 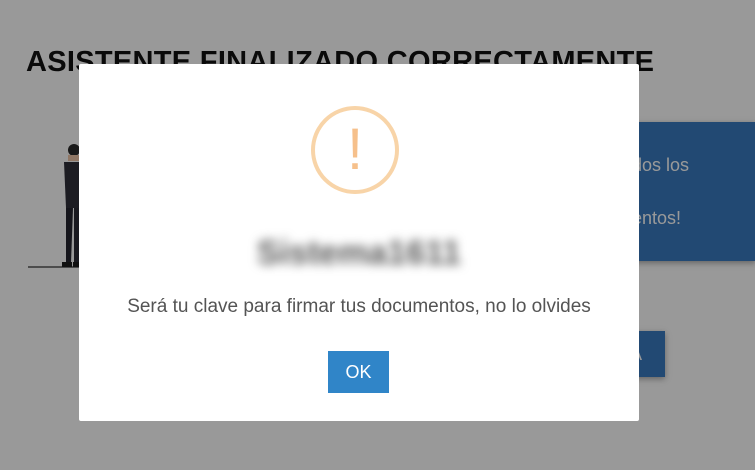 I want to click on warning-icon: !, so click(x=355, y=150).